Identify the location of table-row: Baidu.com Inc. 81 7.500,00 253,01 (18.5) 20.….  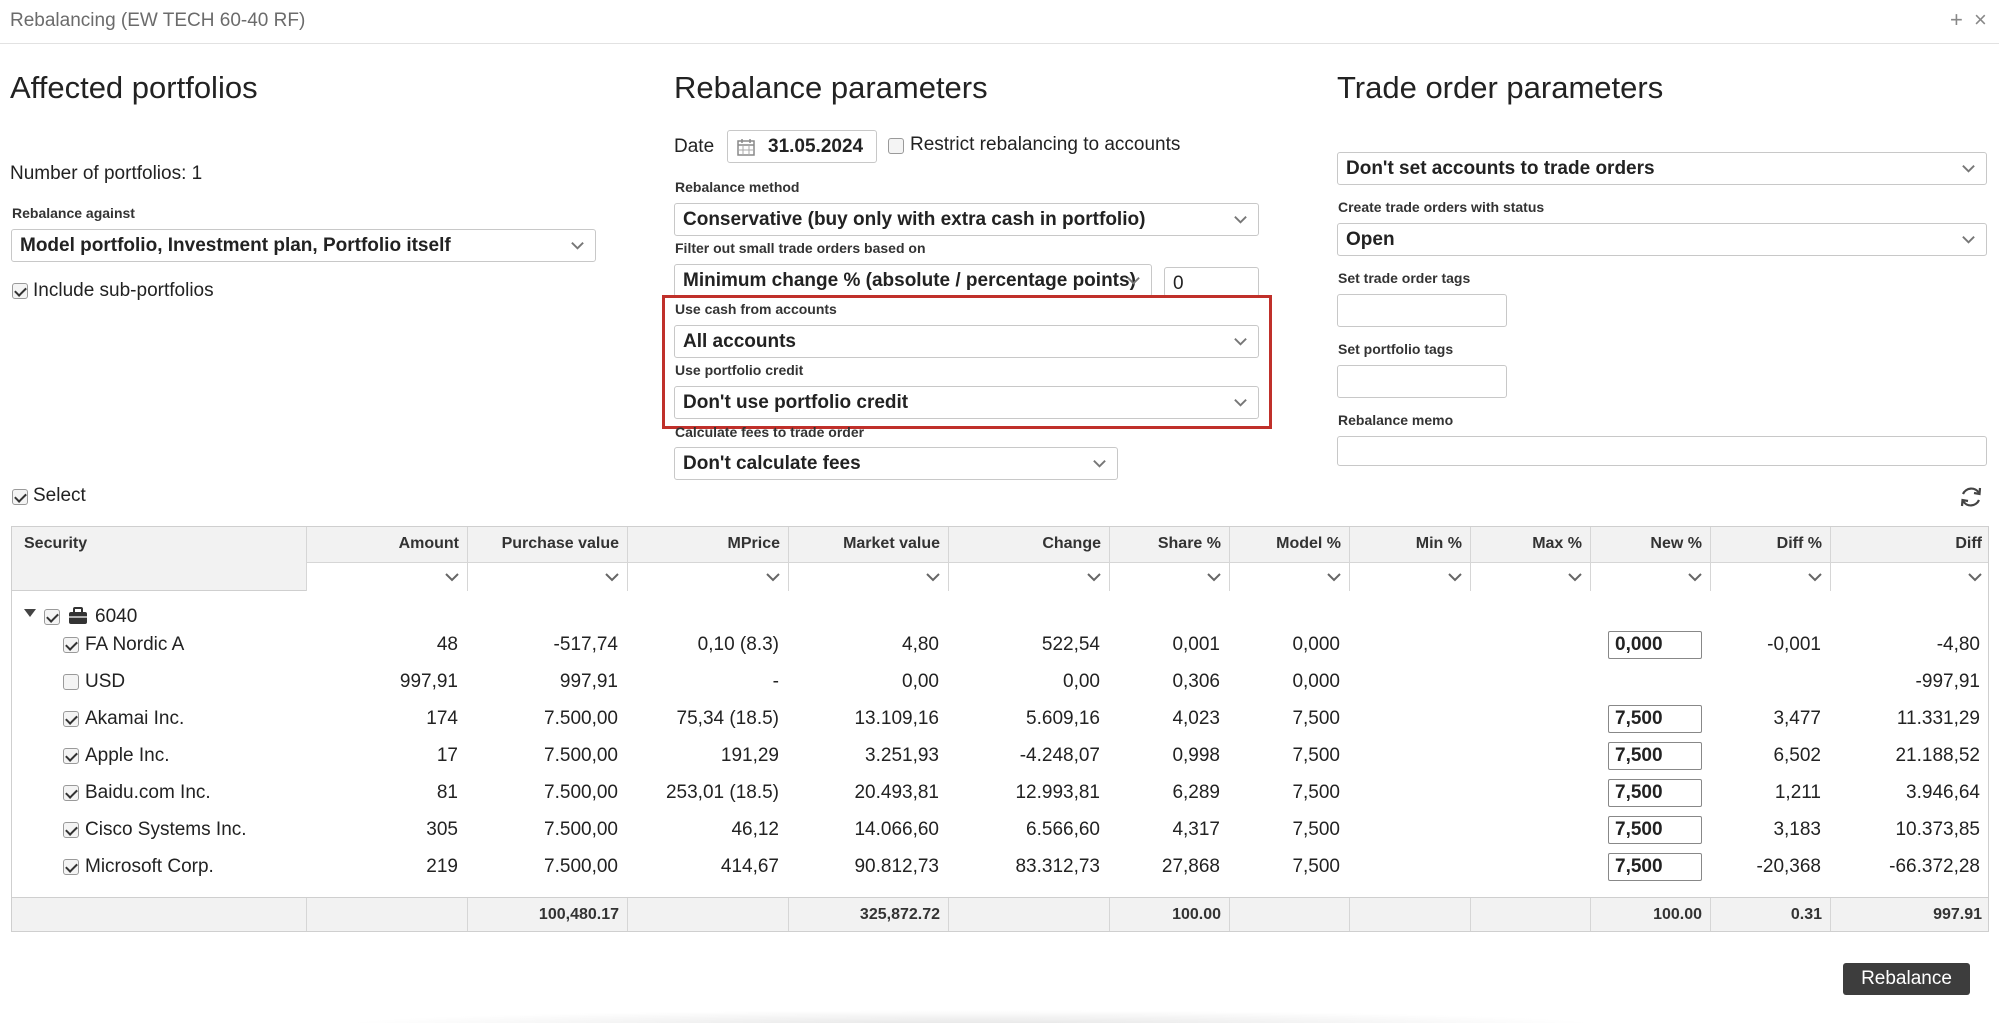
(1000, 793).